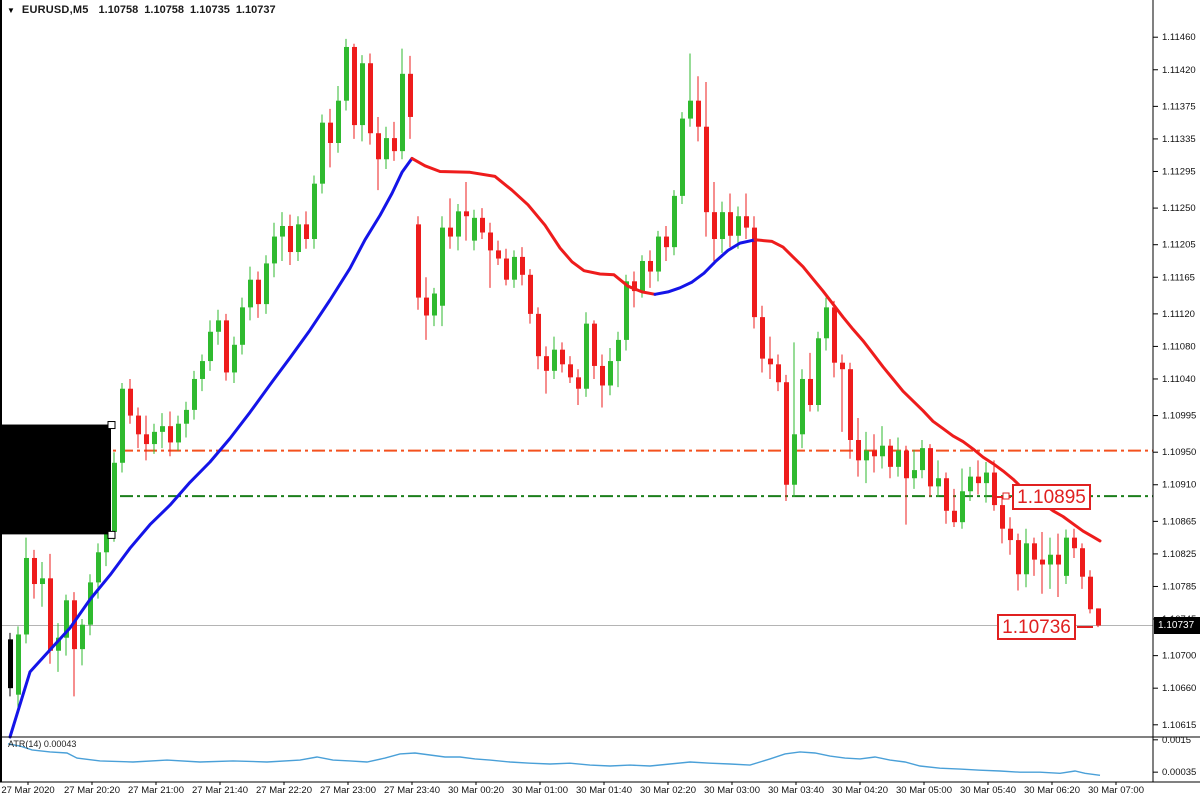 The height and width of the screenshot is (800, 1200). Describe the element at coordinates (988, 790) in the screenshot. I see `x-tick-label: 30 Mar 05:40` at that location.